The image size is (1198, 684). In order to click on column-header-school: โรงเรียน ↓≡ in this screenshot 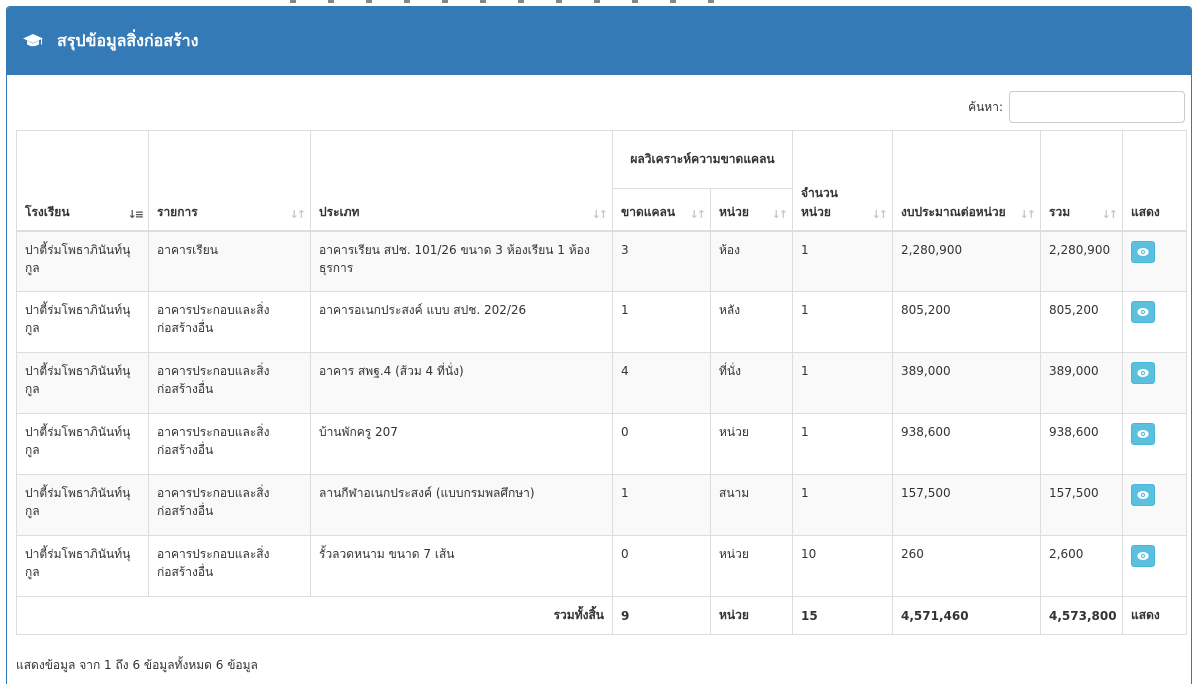, I will do `click(82, 181)`.